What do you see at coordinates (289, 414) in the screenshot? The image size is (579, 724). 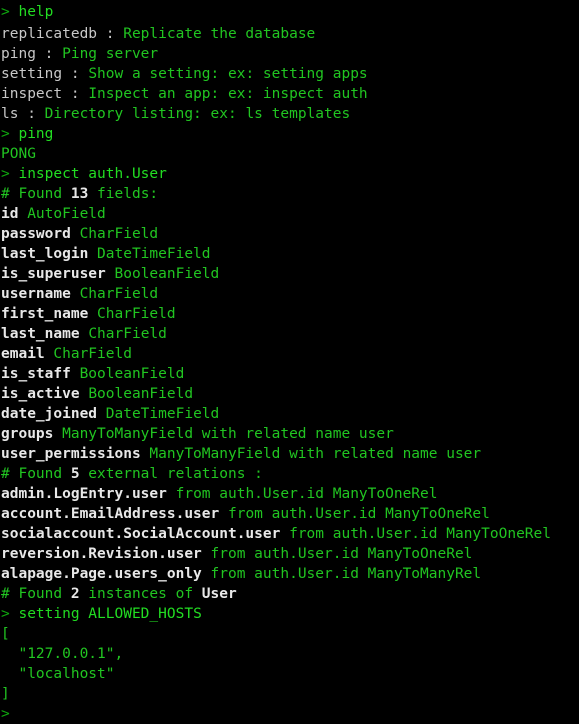 I see `model-field-line: date_joined DateTimeField` at bounding box center [289, 414].